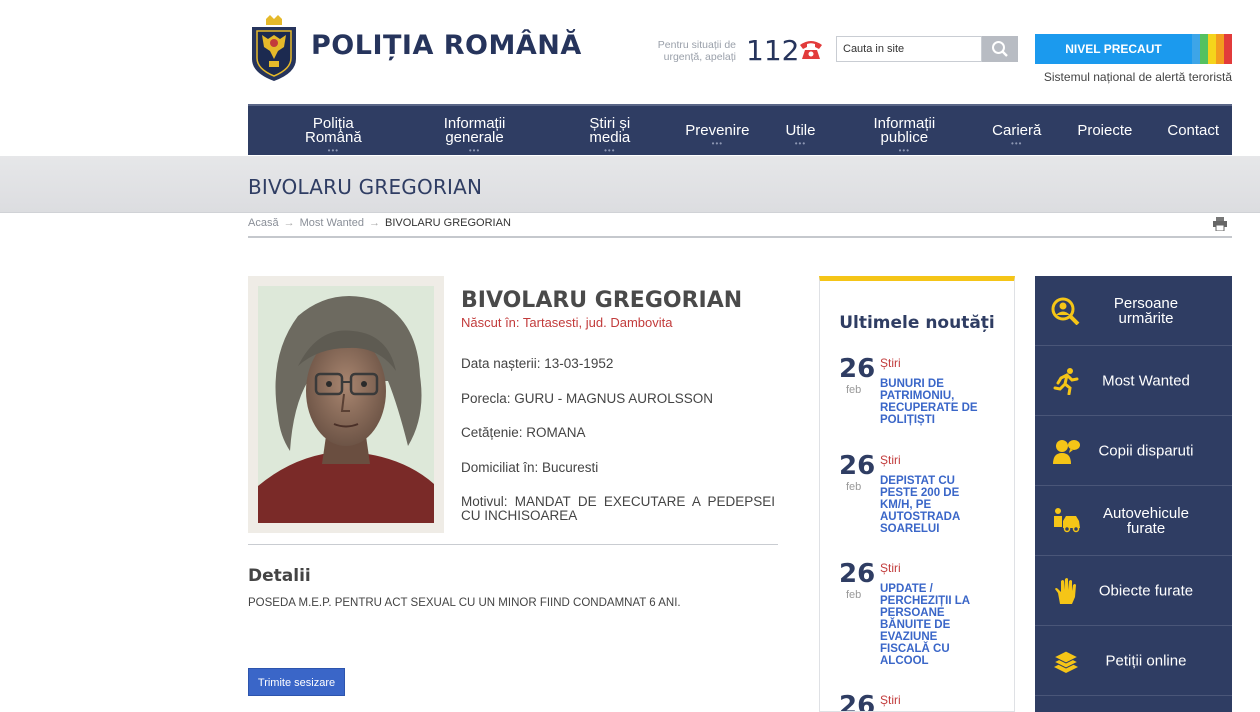  I want to click on alert-color-yellow, so click(1212, 49).